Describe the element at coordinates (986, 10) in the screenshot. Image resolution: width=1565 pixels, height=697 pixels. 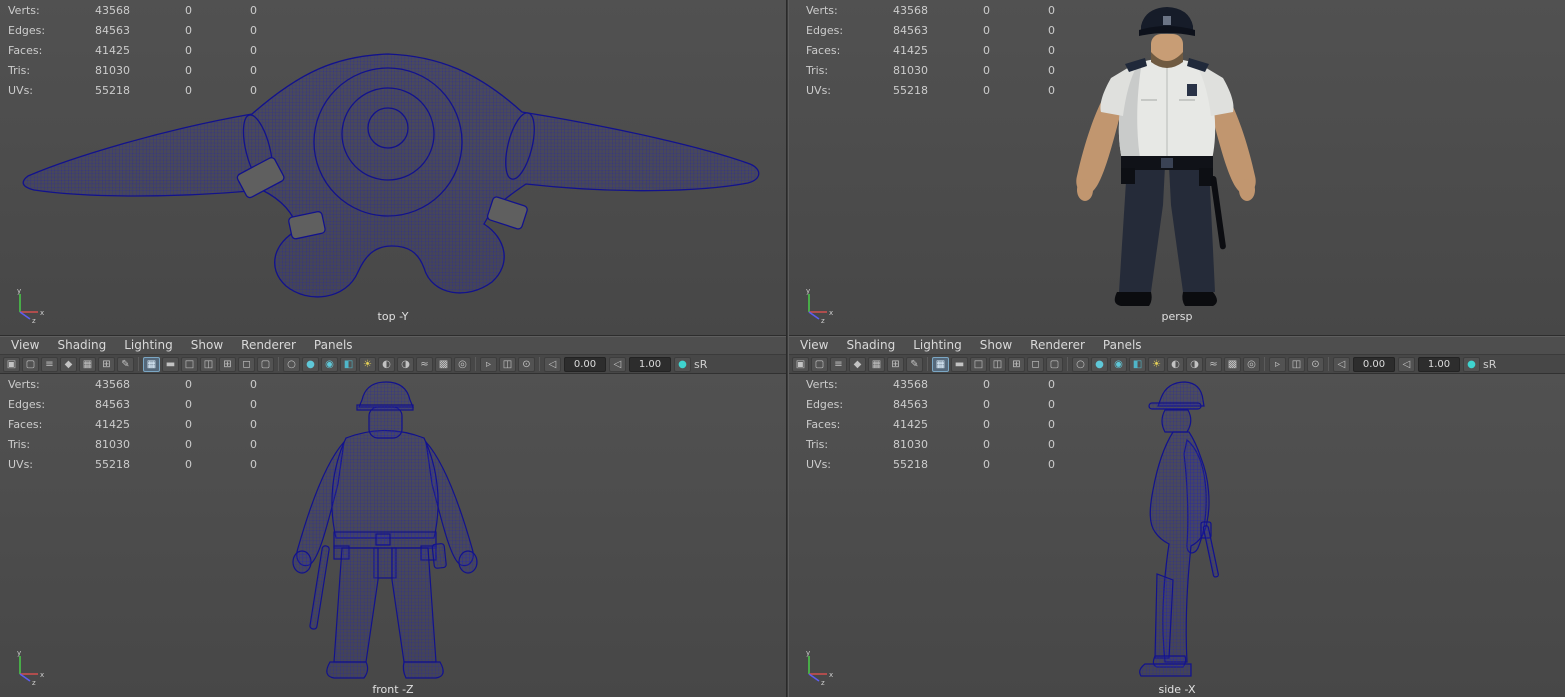
I see `hud-selected-count: 0` at that location.